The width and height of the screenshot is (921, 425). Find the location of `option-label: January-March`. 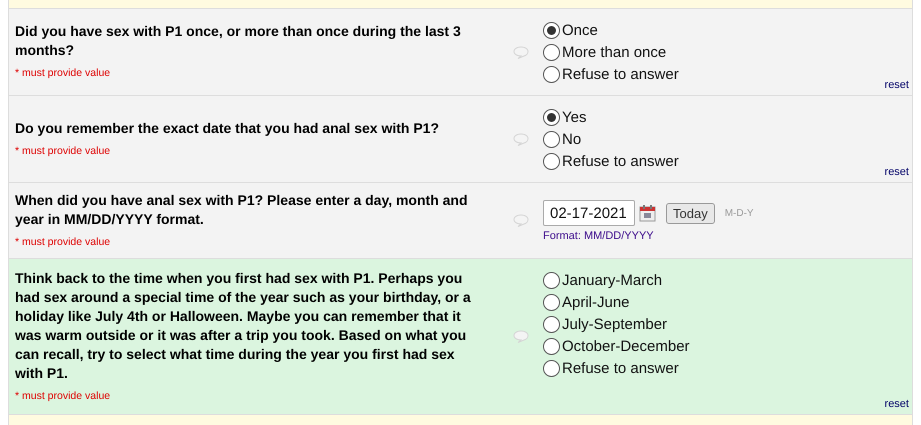

option-label: January-March is located at coordinates (612, 280).